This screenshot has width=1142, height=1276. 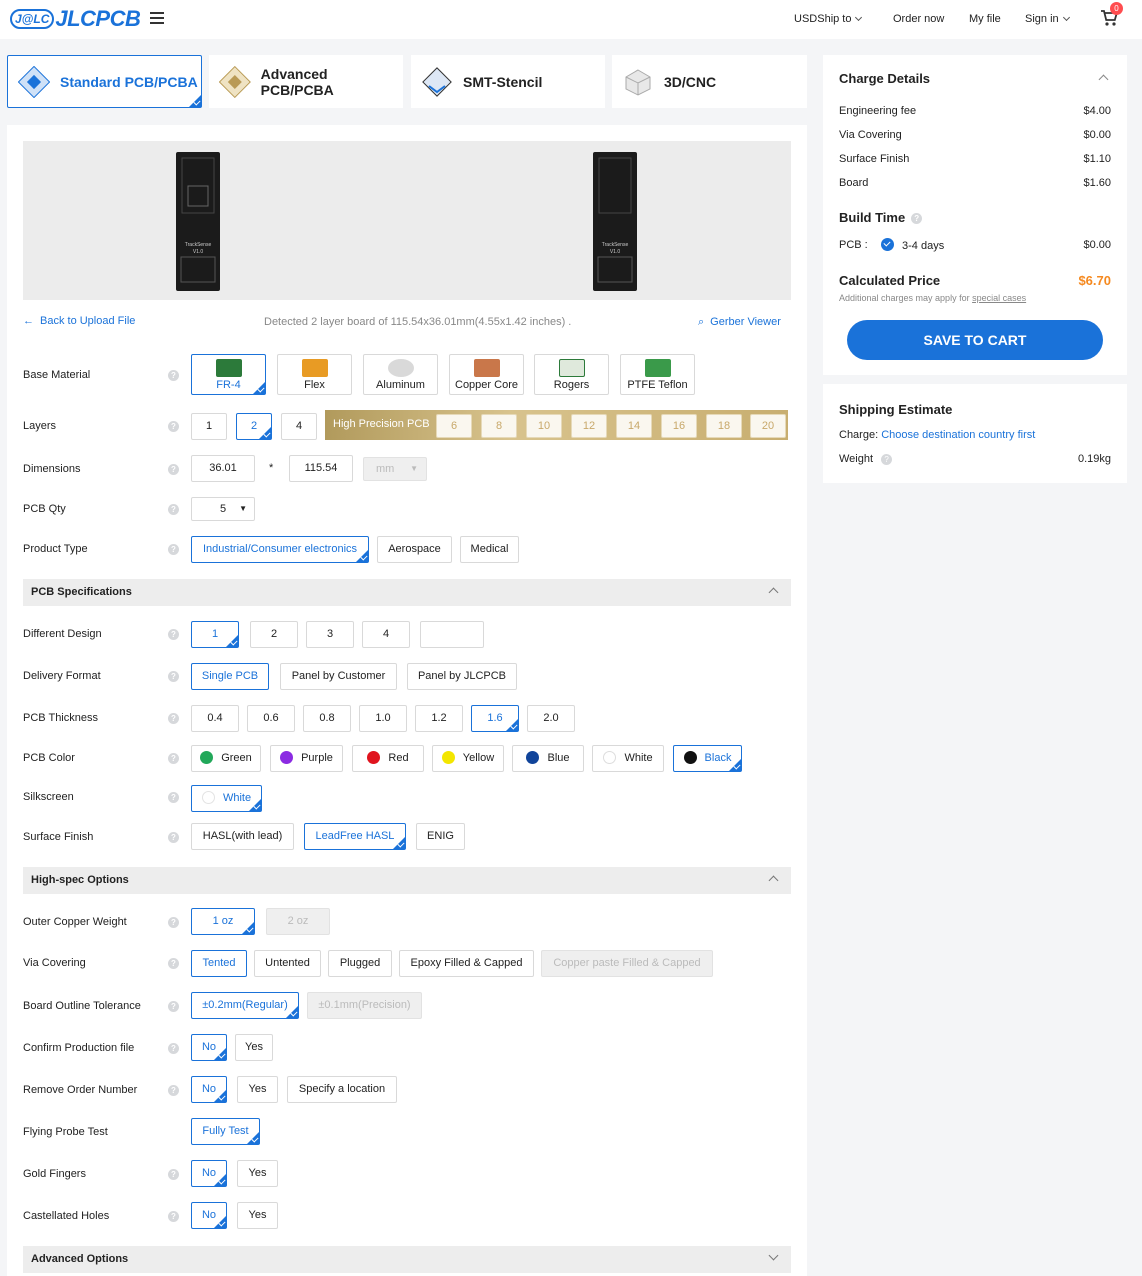 I want to click on finish-enig: ENIG, so click(x=440, y=836).